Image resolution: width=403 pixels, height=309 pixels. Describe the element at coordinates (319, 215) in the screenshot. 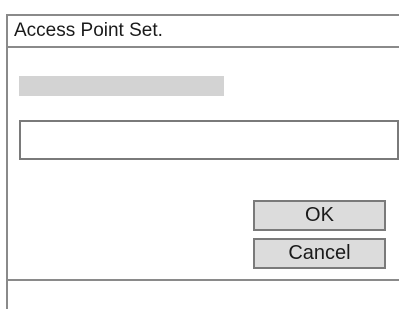

I see `ok-button: OK` at that location.